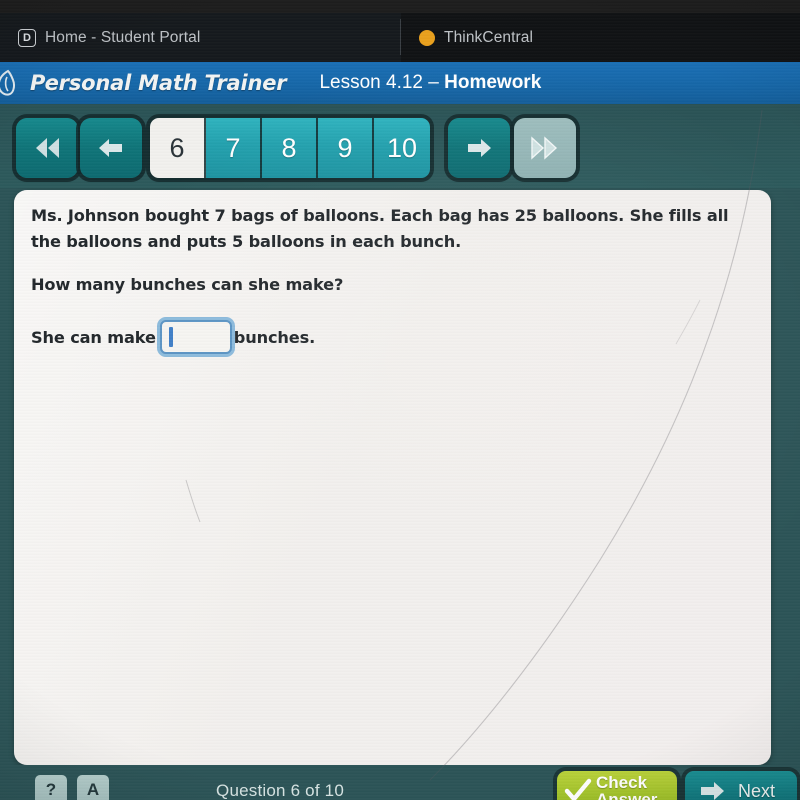  What do you see at coordinates (427, 37) in the screenshot?
I see `orange-circle-icon` at bounding box center [427, 37].